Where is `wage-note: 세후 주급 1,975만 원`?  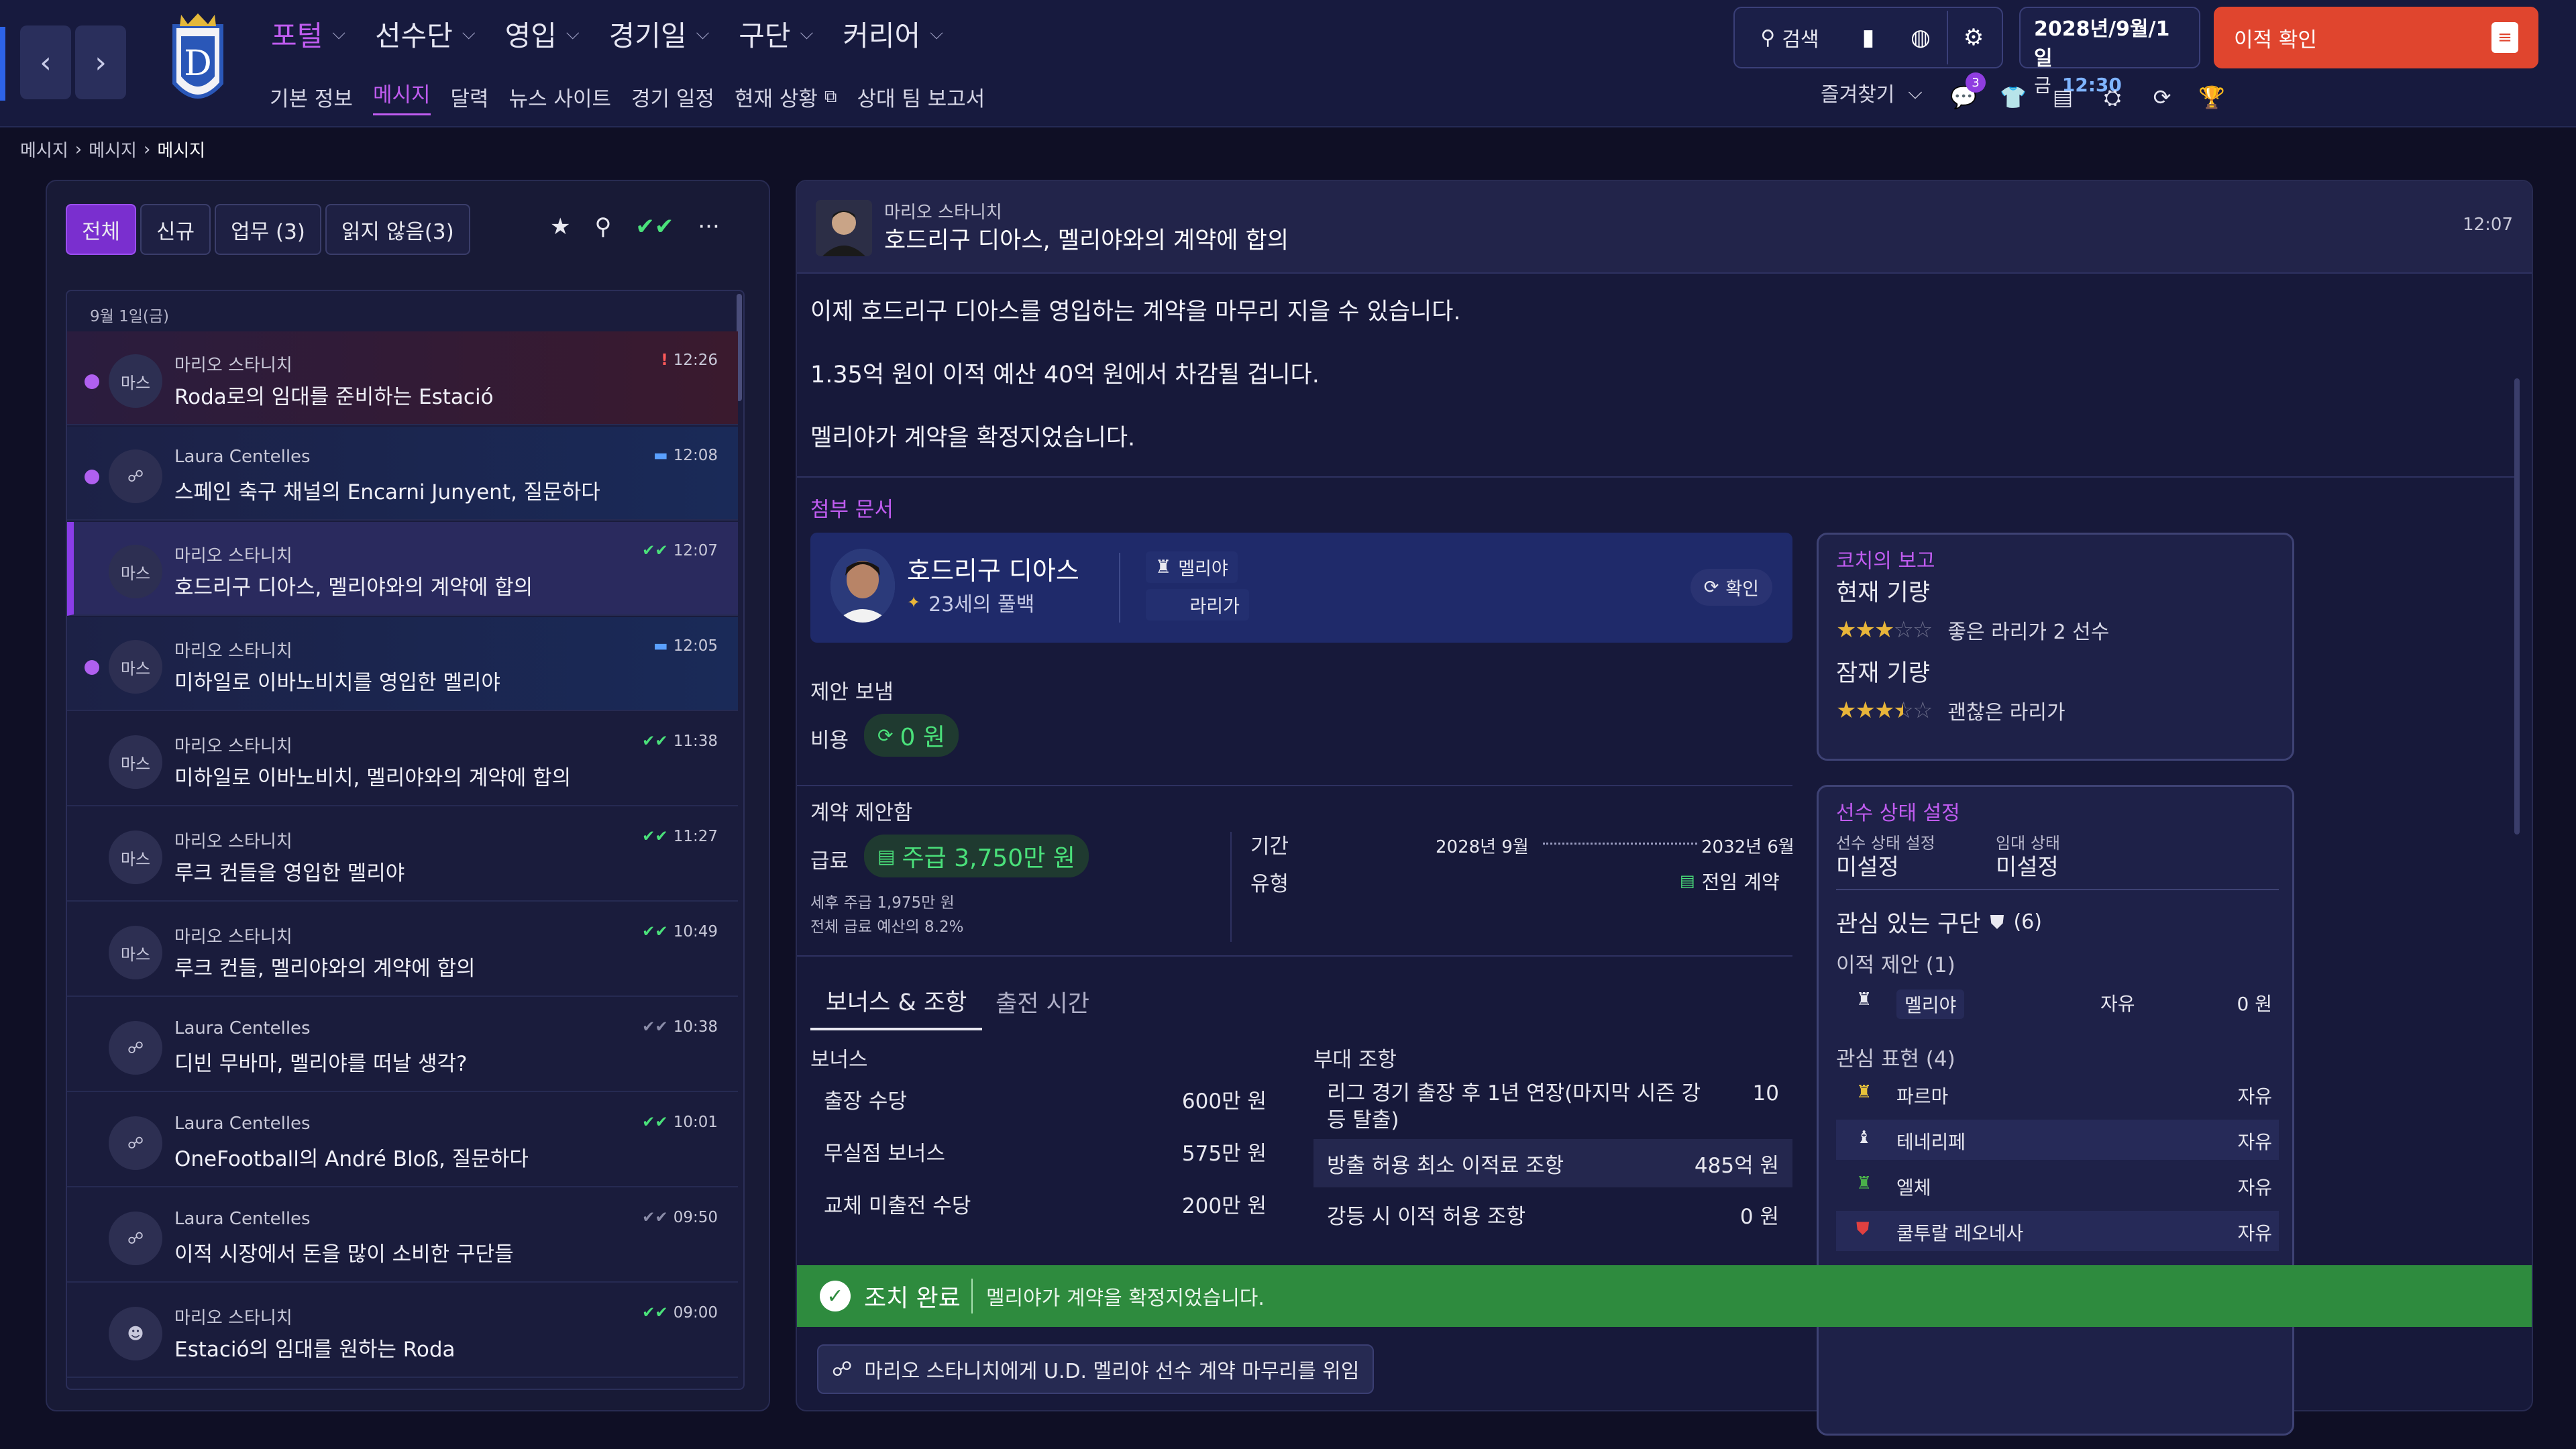 wage-note: 세후 주급 1,975만 원 is located at coordinates (882, 903).